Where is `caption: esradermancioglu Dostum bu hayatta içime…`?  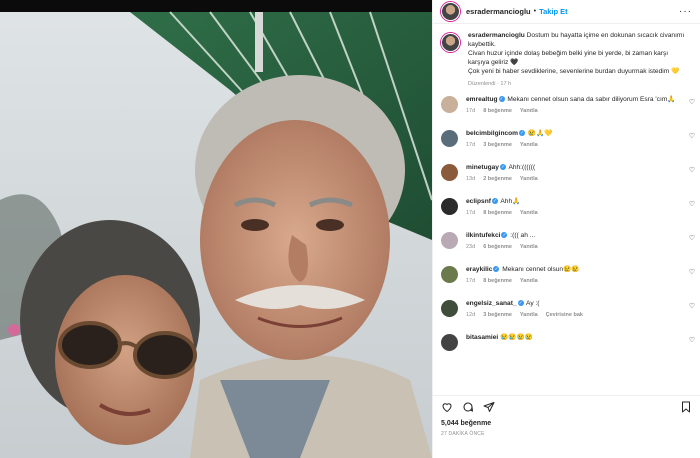
caption: esradermancioglu Dostum bu hayatta içime… is located at coordinates (566, 60).